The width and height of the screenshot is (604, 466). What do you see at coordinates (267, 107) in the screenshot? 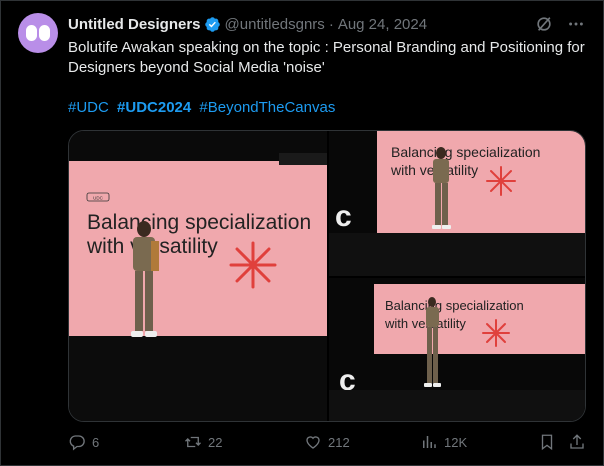
I see `hashtag-beyond-the-canvas: #BeyondTheCanvas` at bounding box center [267, 107].